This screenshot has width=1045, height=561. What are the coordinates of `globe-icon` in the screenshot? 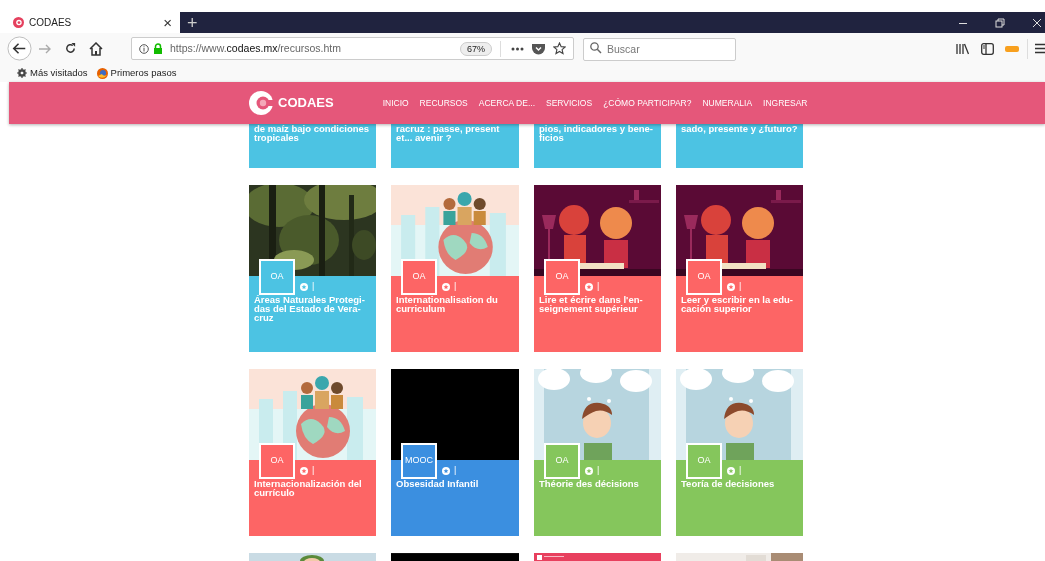 It's located at (102, 73).